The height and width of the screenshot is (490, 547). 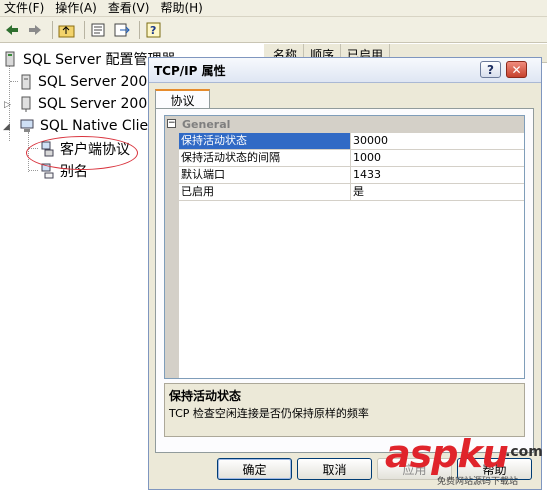 What do you see at coordinates (87, 104) in the screenshot?
I see `tree-item-network-config: SQL Server 2005` at bounding box center [87, 104].